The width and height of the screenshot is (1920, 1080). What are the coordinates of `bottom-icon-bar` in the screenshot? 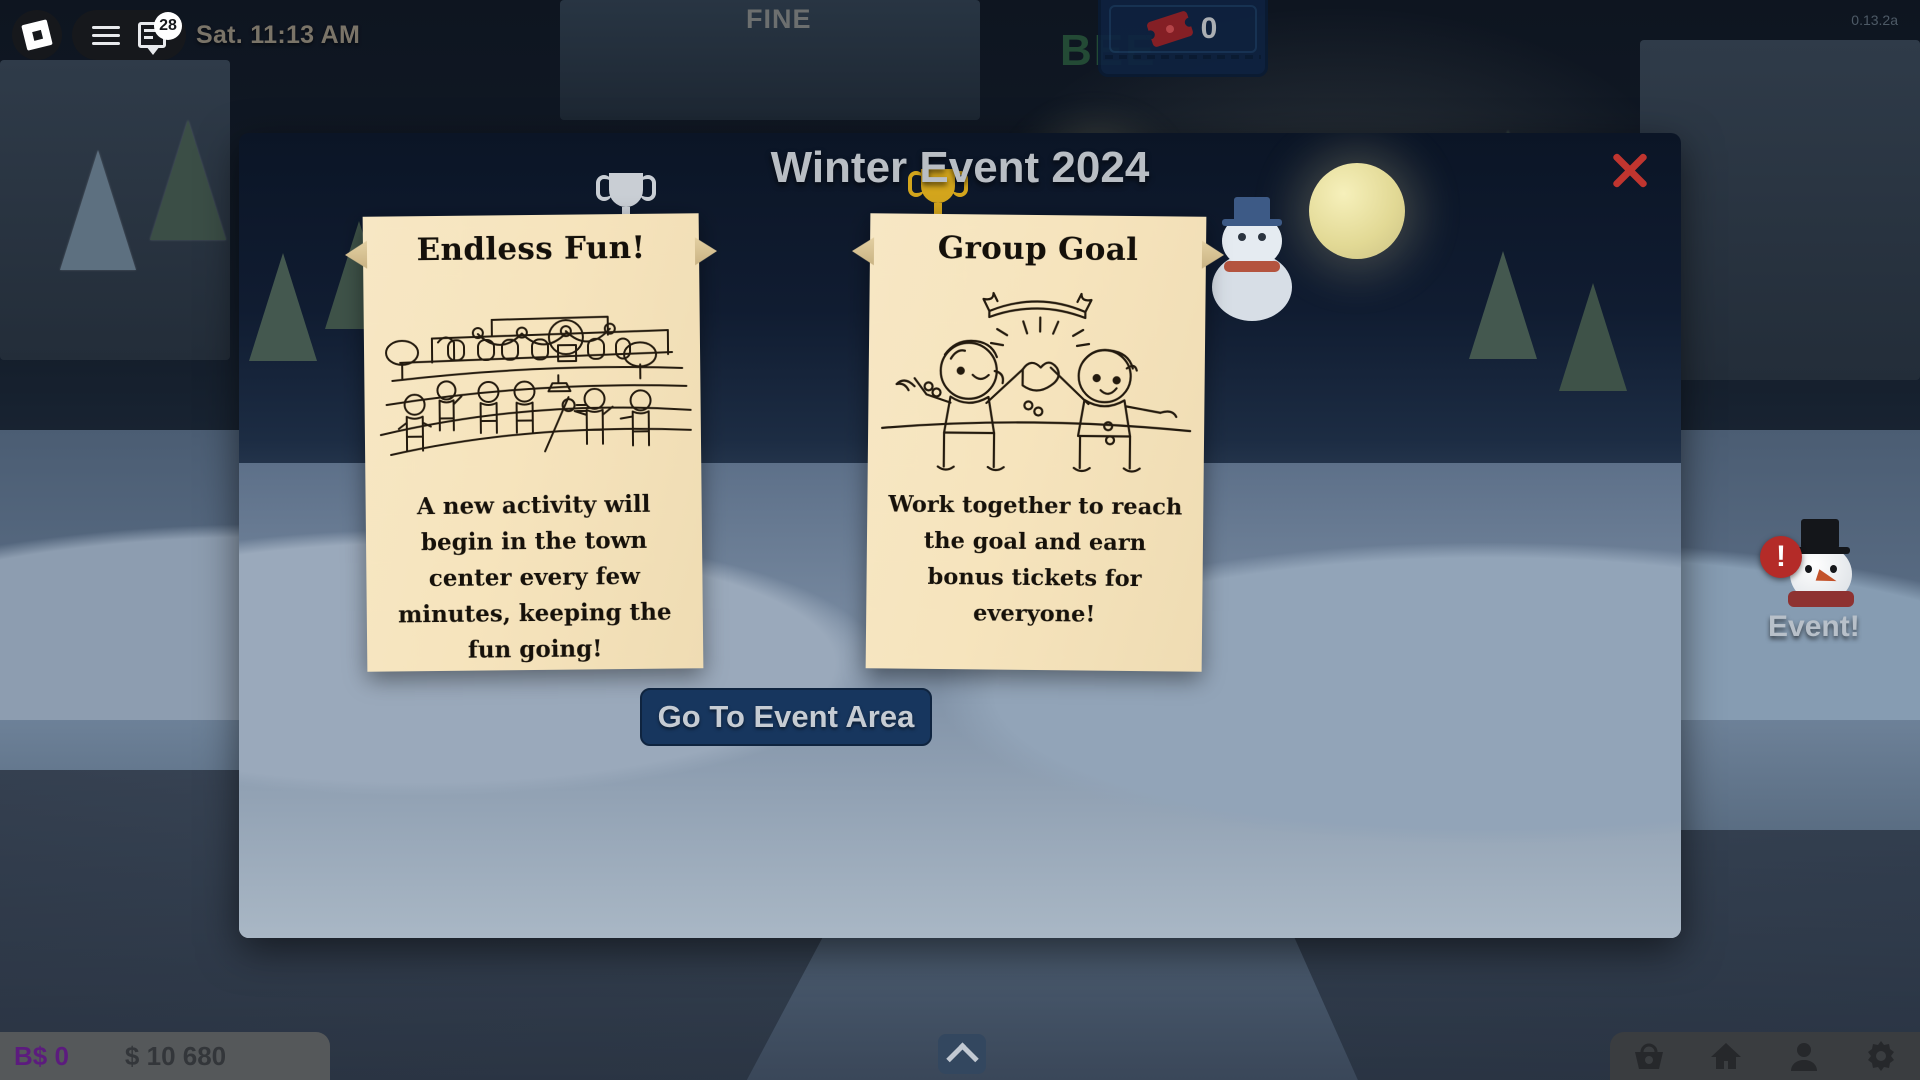 It's located at (1765, 1056).